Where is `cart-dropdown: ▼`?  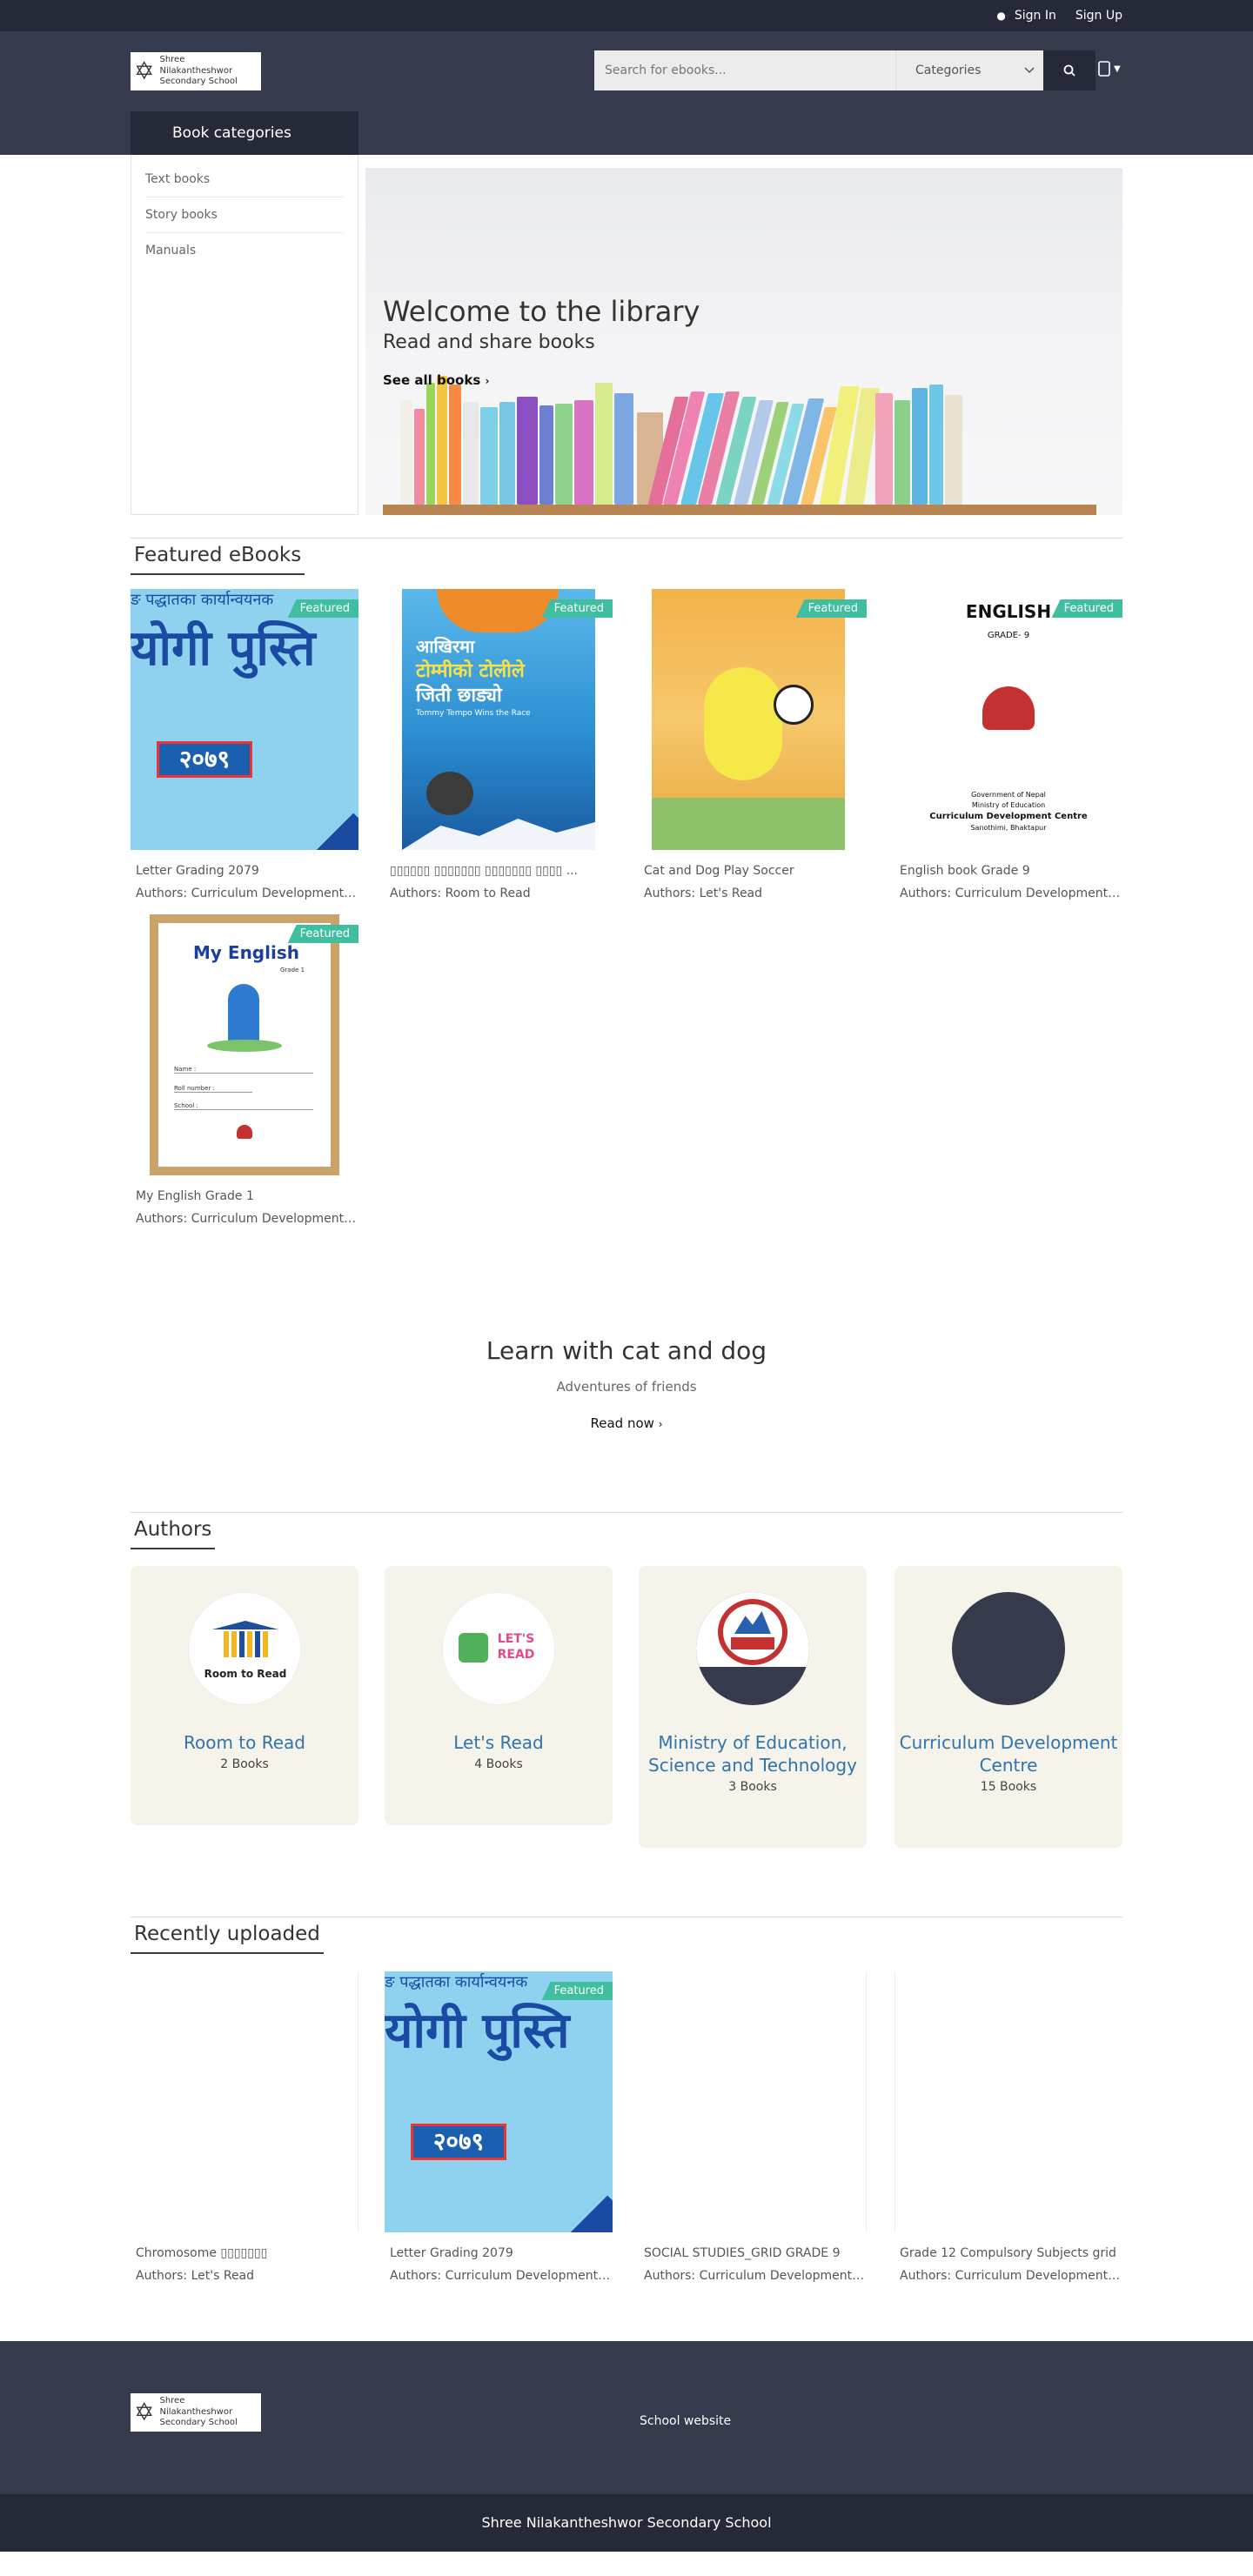
cart-dropdown: ▼ is located at coordinates (1109, 69).